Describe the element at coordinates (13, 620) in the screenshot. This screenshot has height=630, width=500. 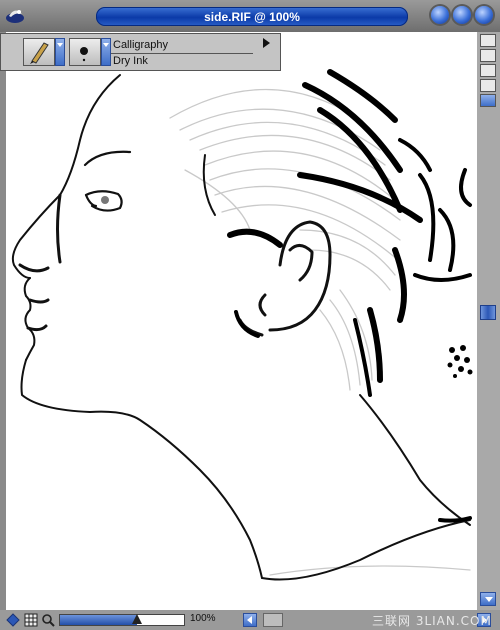
I see `navigator-icon` at that location.